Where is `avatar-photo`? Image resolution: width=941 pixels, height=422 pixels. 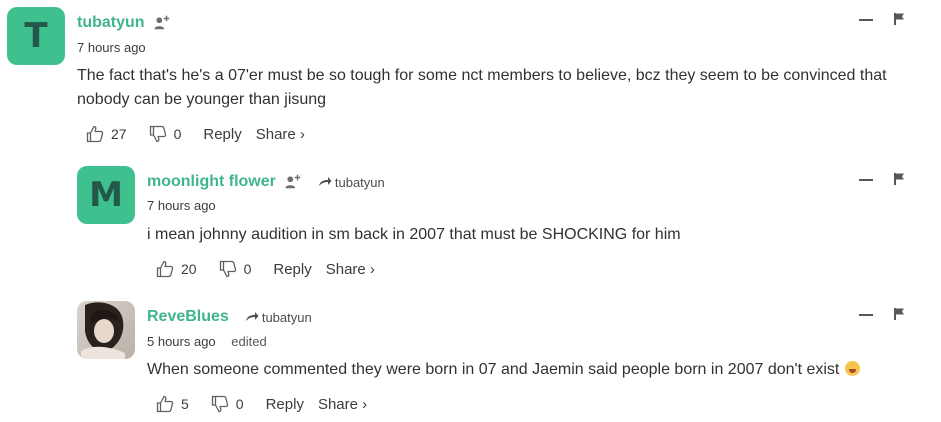
avatar-photo is located at coordinates (106, 330).